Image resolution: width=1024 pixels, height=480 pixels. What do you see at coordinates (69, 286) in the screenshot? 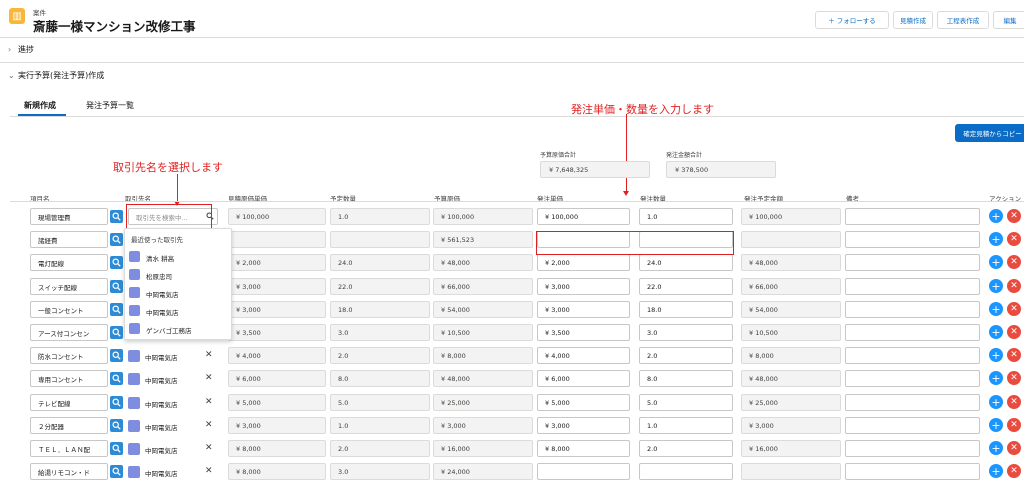
I see `item-name-input: スイッチ配線` at bounding box center [69, 286].